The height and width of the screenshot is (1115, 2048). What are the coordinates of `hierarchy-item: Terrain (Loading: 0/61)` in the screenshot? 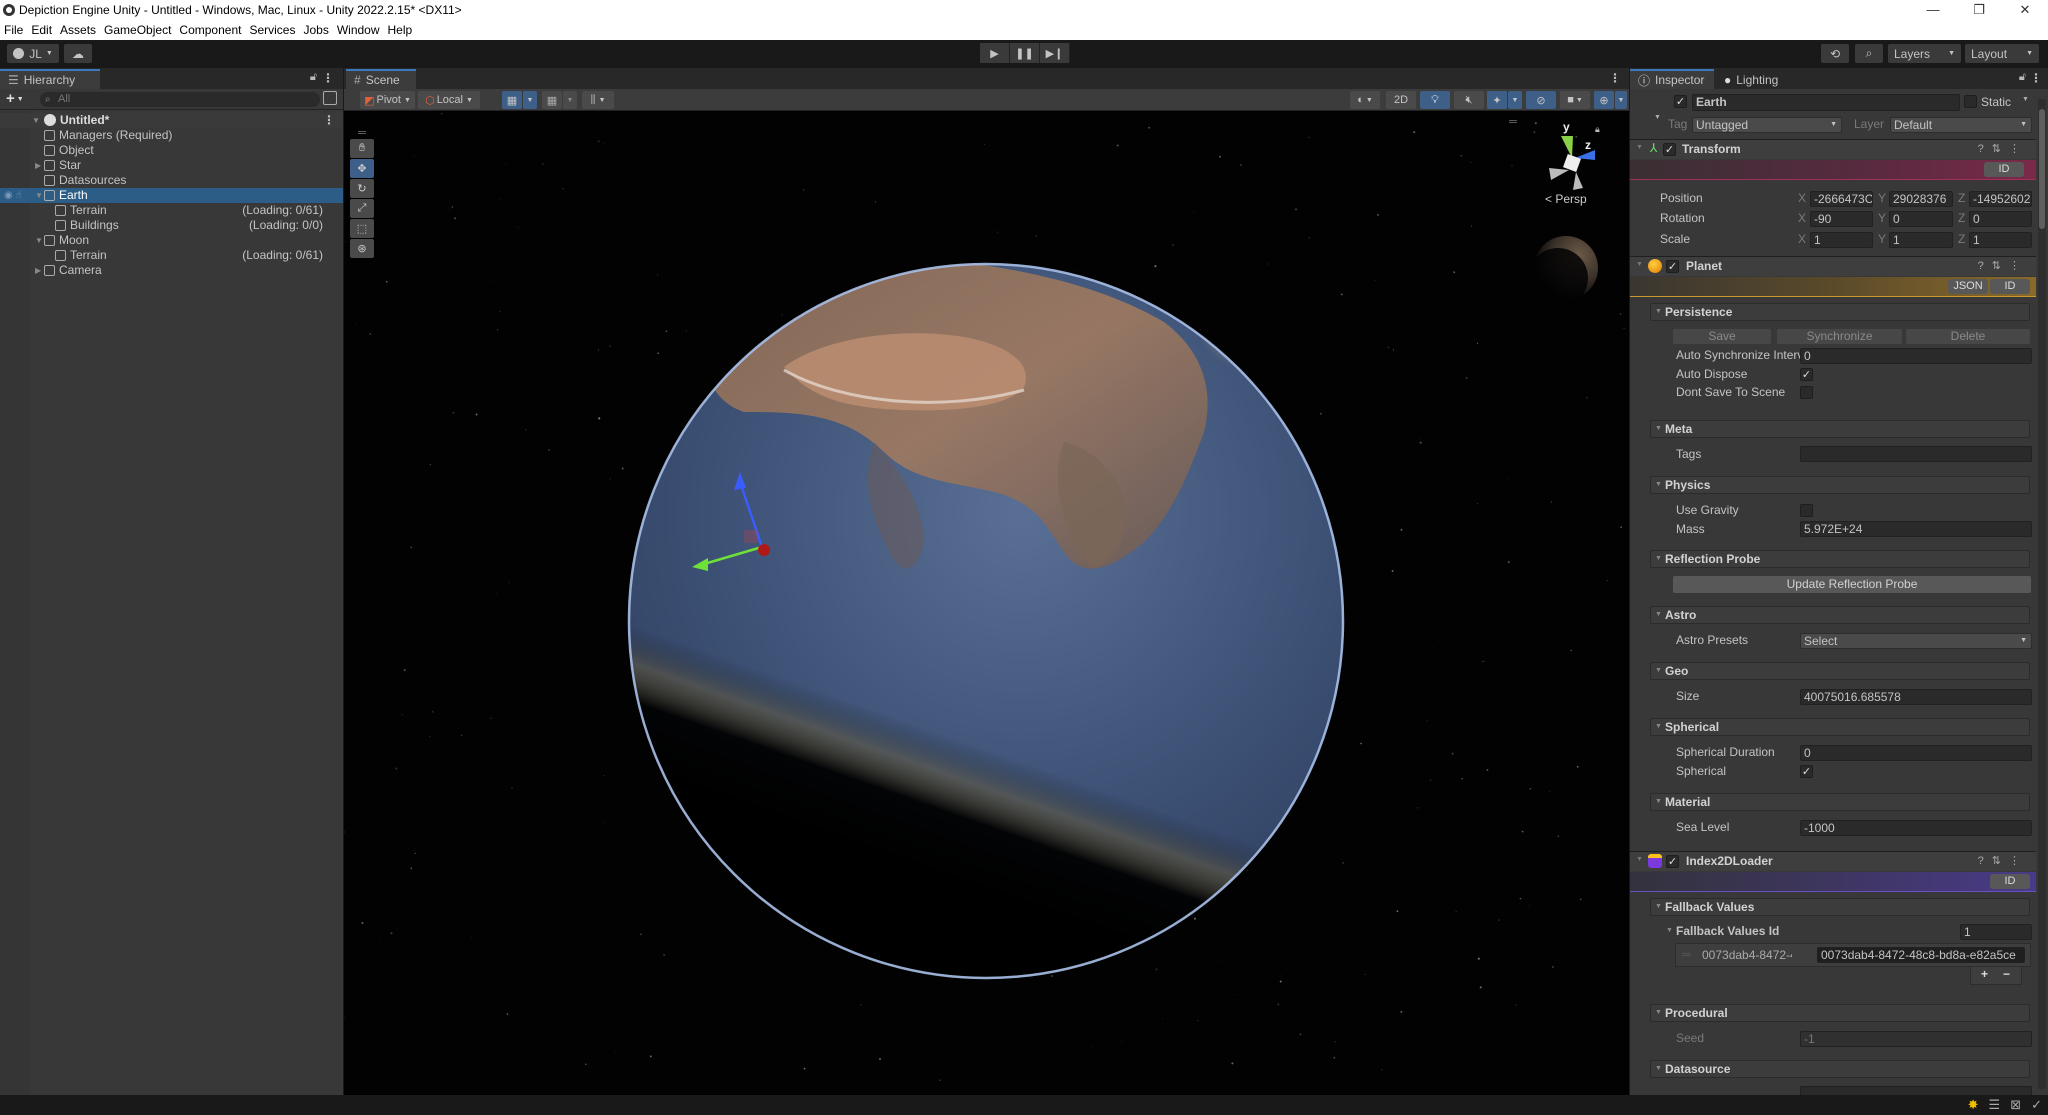 It's located at (171, 210).